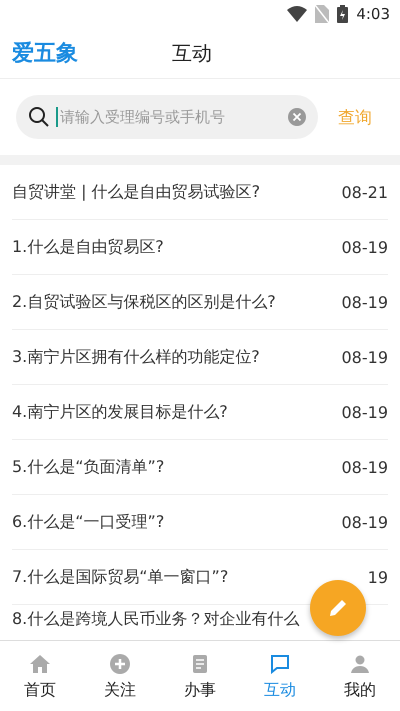 Image resolution: width=400 pixels, height=711 pixels. I want to click on search-field: 请输入受理编号或手机号, so click(167, 117).